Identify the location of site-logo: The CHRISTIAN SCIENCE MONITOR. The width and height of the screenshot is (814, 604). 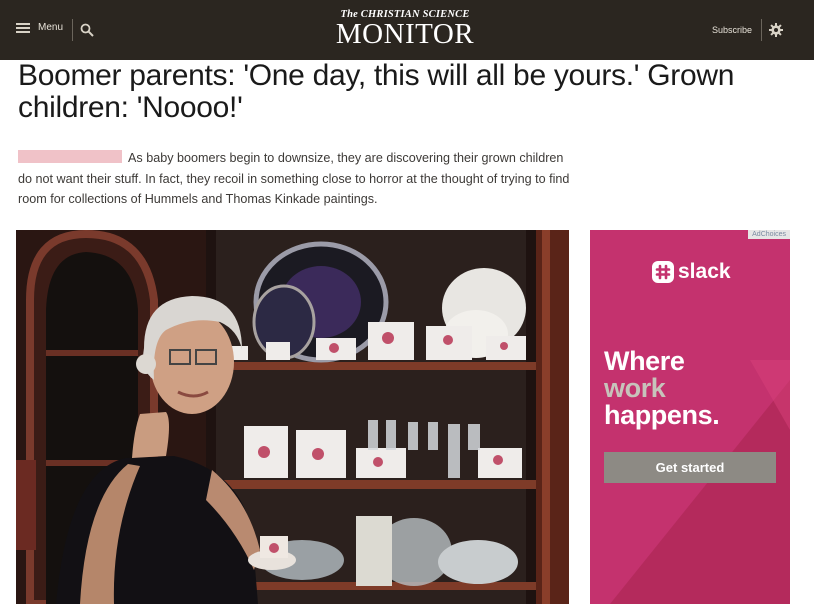
(405, 29).